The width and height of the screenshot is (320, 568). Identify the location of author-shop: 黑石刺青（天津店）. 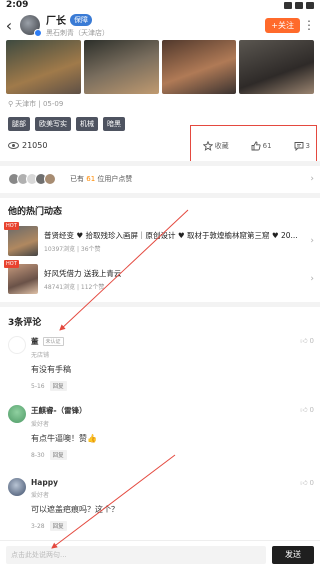
(77, 33).